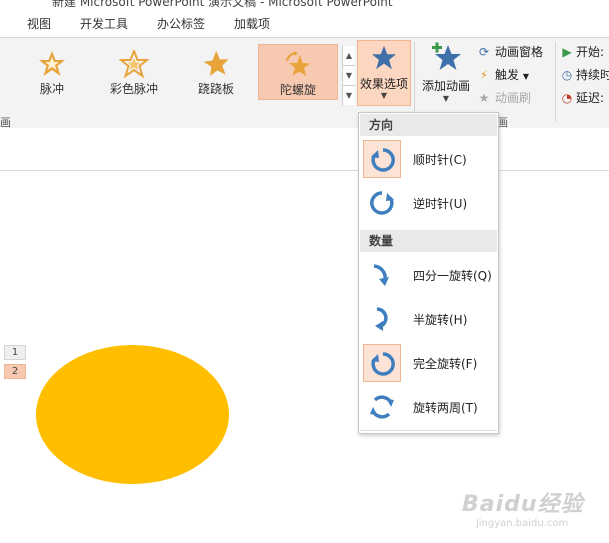 The width and height of the screenshot is (609, 543). What do you see at coordinates (567, 75) in the screenshot?
I see `clock-icon: ◷` at bounding box center [567, 75].